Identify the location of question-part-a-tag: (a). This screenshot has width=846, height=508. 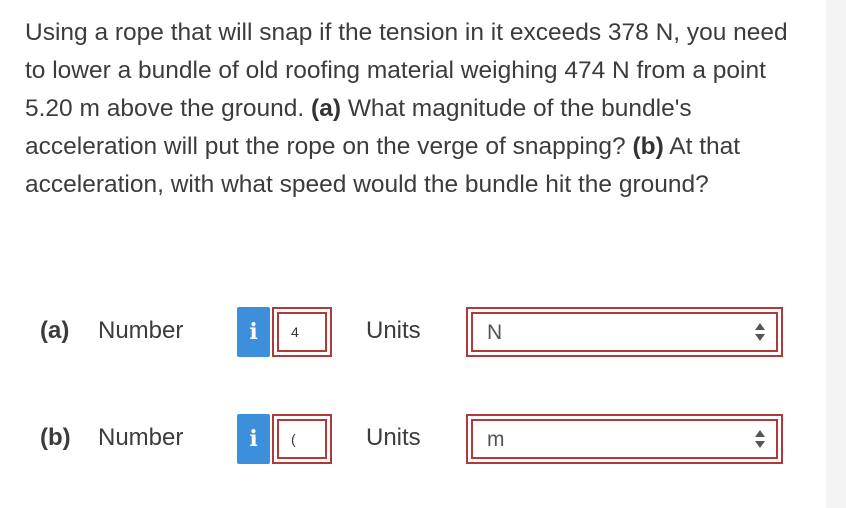
(326, 108).